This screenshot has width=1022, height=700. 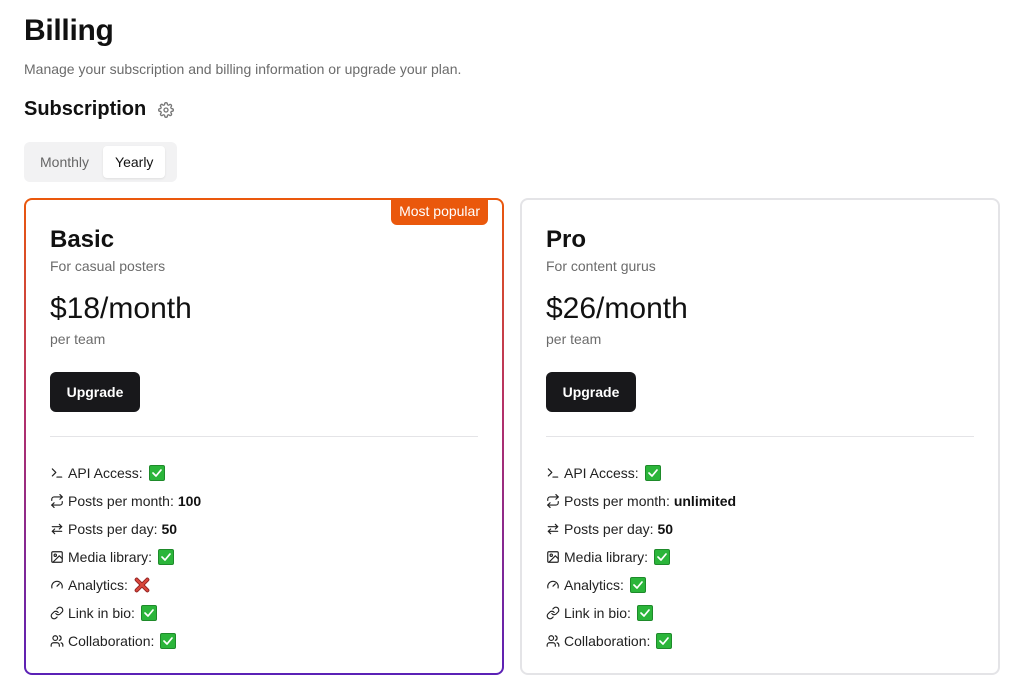 I want to click on feature-item: Posts per month: unlimited, so click(x=641, y=501).